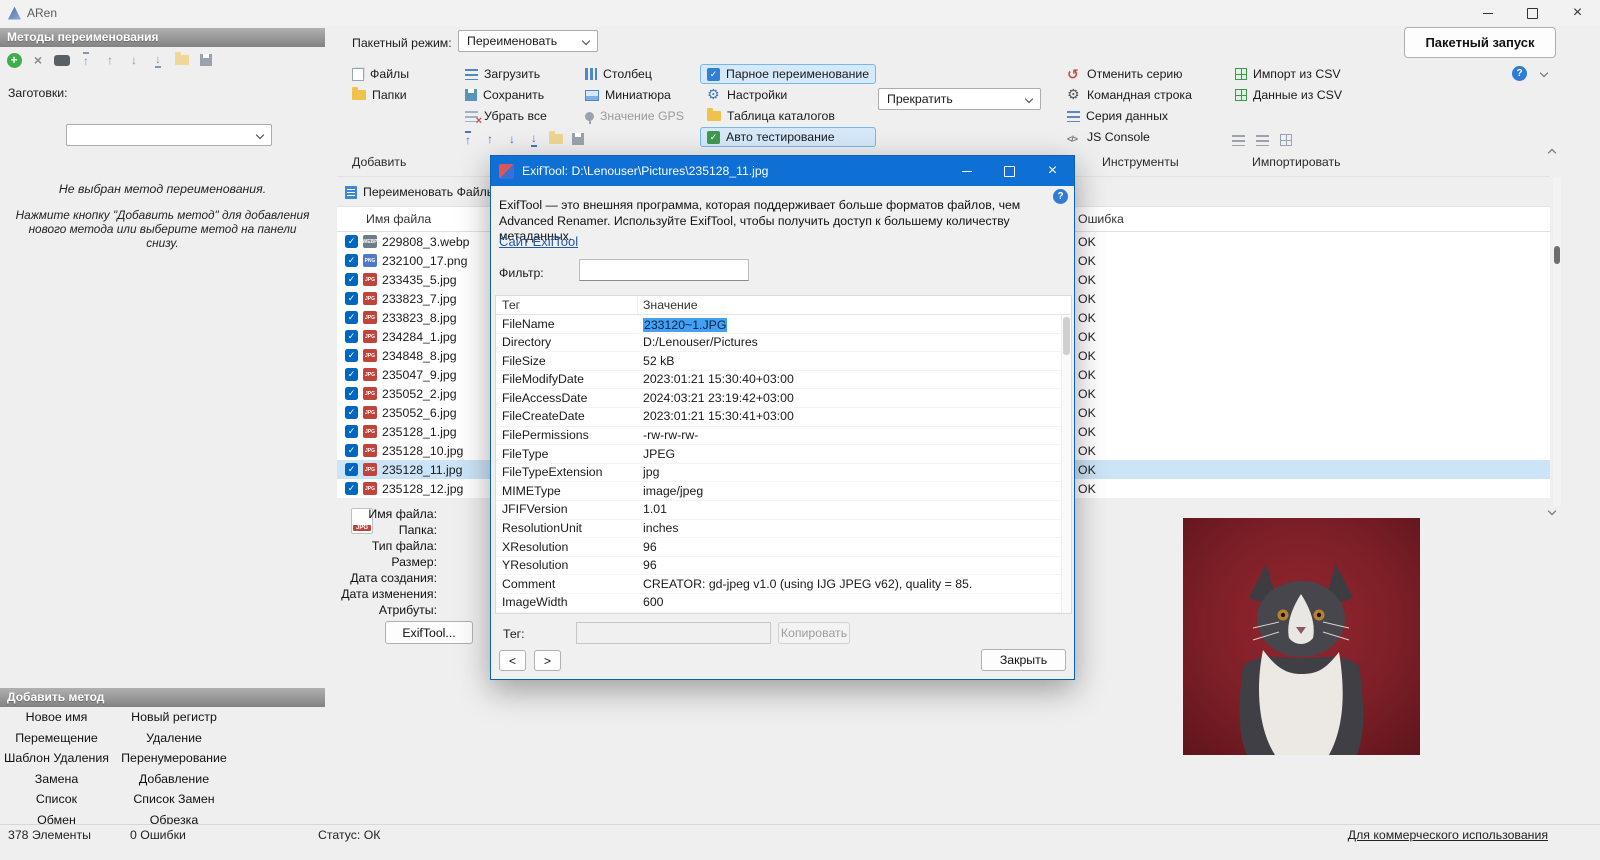  I want to click on method-item: Перенумерование, so click(174, 758).